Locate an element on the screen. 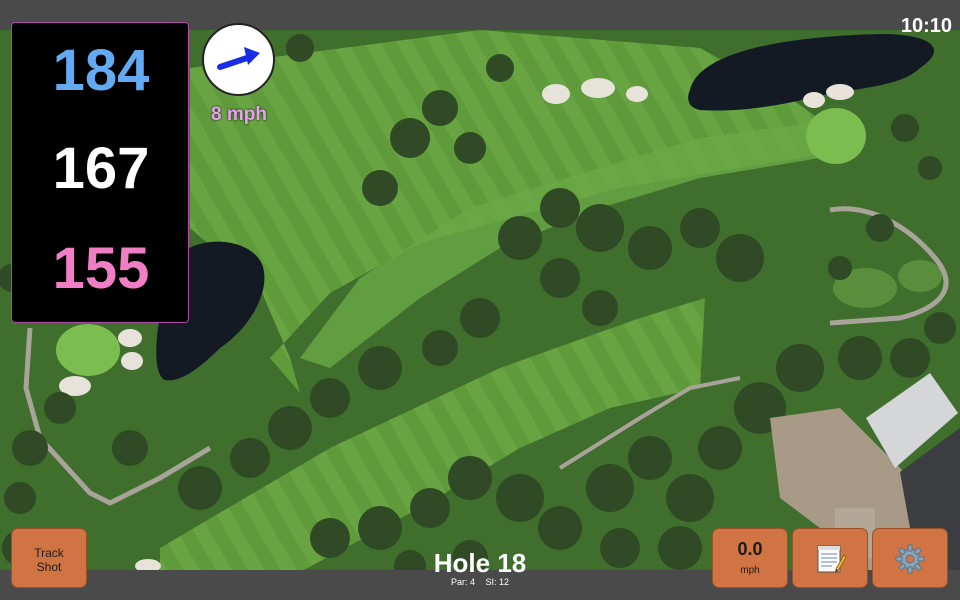  hole-info: Hole 18 Par: 4 SI: 12 is located at coordinates (480, 568).